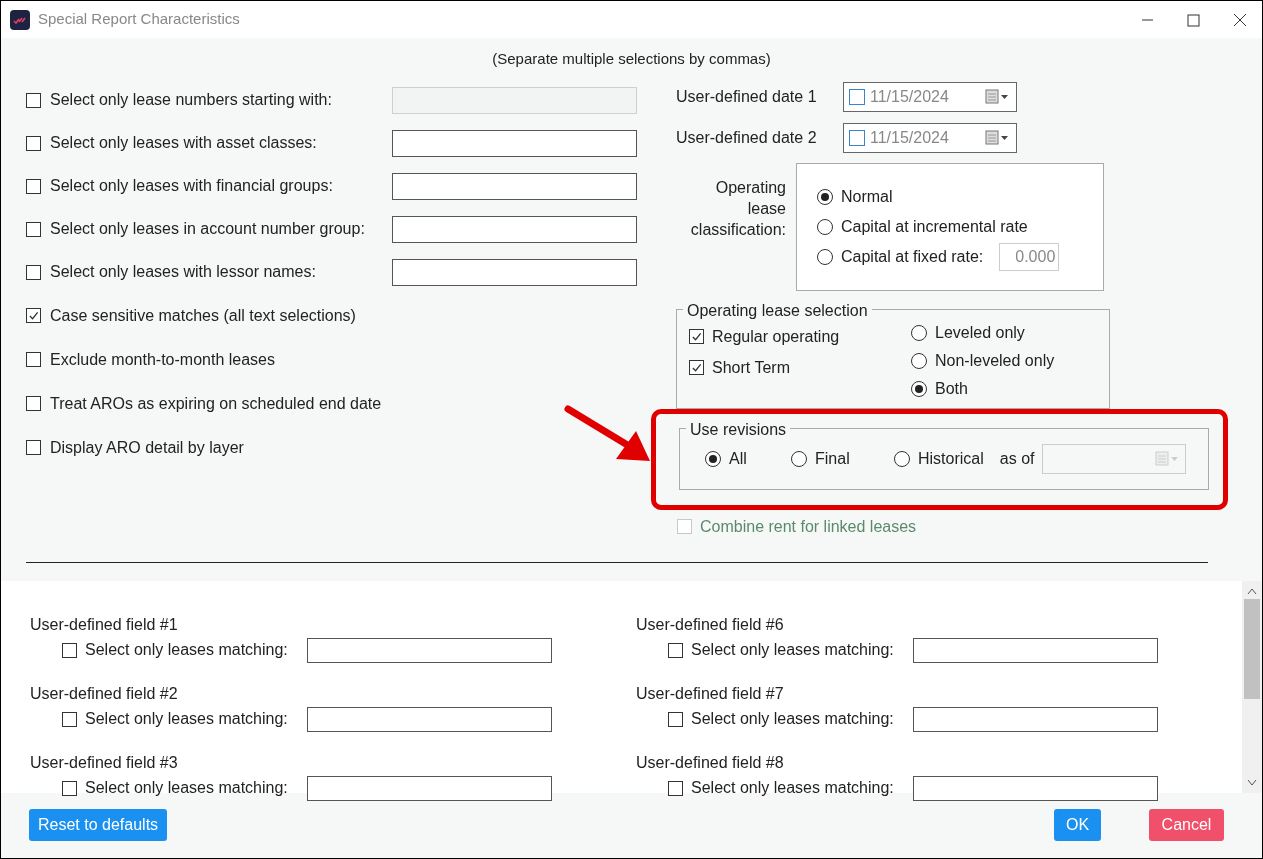 This screenshot has height=859, width=1263. Describe the element at coordinates (951, 459) in the screenshot. I see `radio-label: Historical` at that location.